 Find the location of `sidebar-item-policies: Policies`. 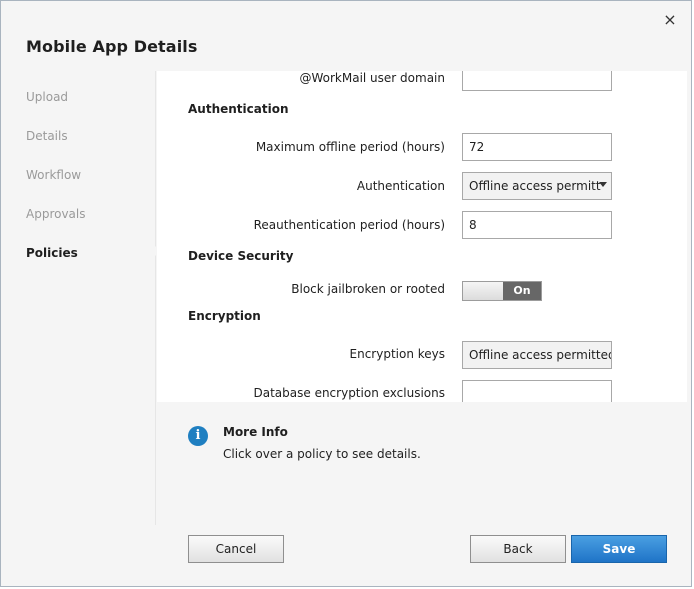

sidebar-item-policies: Policies is located at coordinates (52, 253).